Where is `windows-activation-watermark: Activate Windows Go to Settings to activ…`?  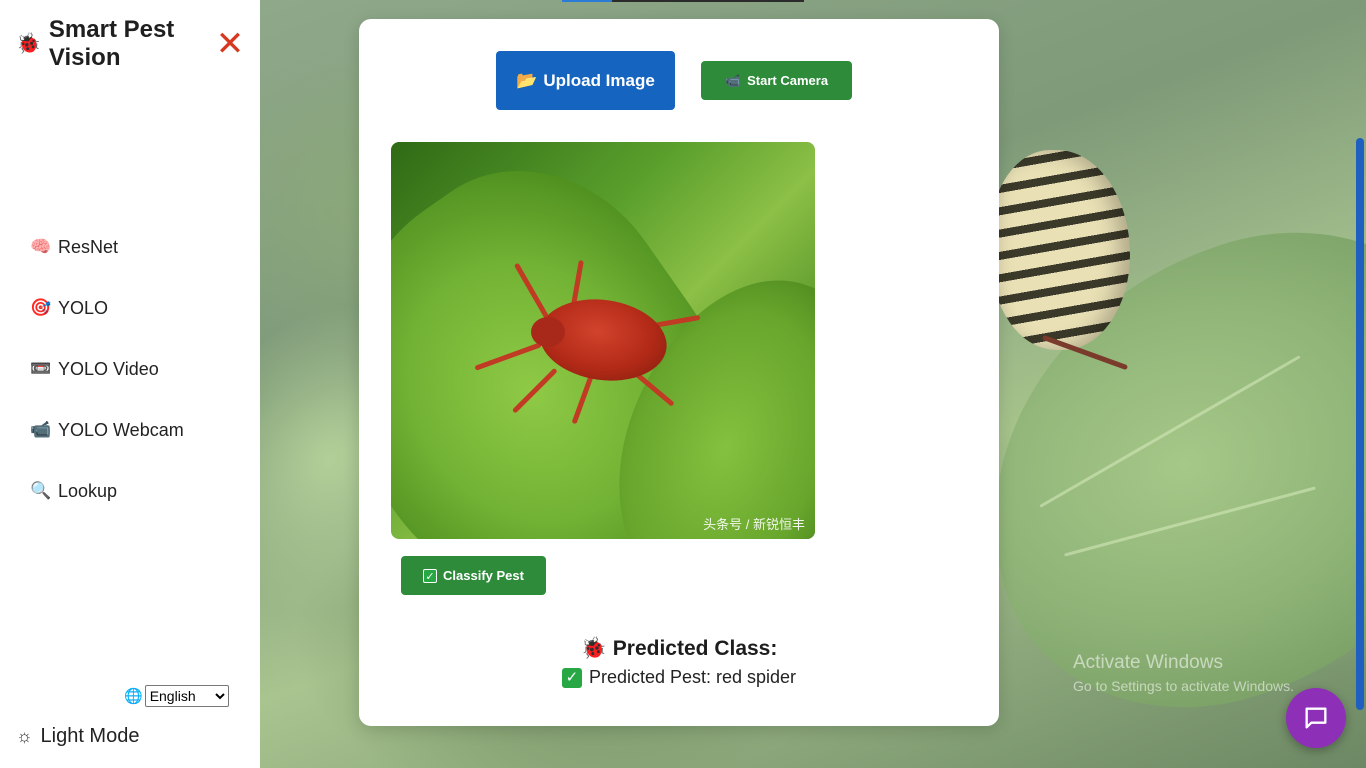
windows-activation-watermark: Activate Windows Go to Settings to activ… is located at coordinates (1183, 673).